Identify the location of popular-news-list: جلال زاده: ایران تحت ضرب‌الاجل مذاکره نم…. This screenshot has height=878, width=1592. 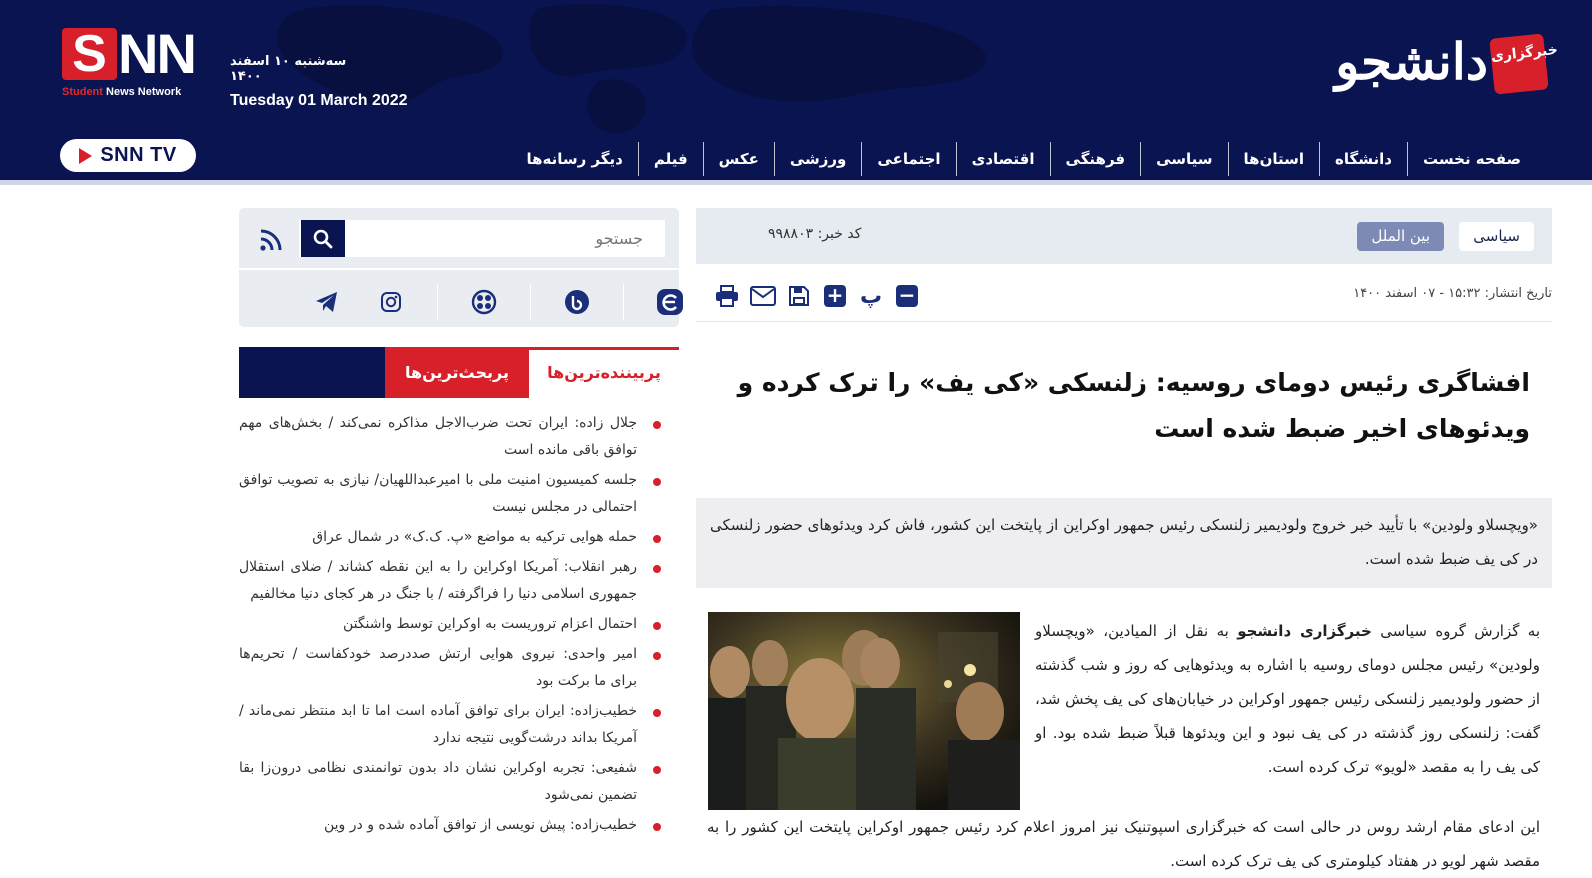
(459, 624).